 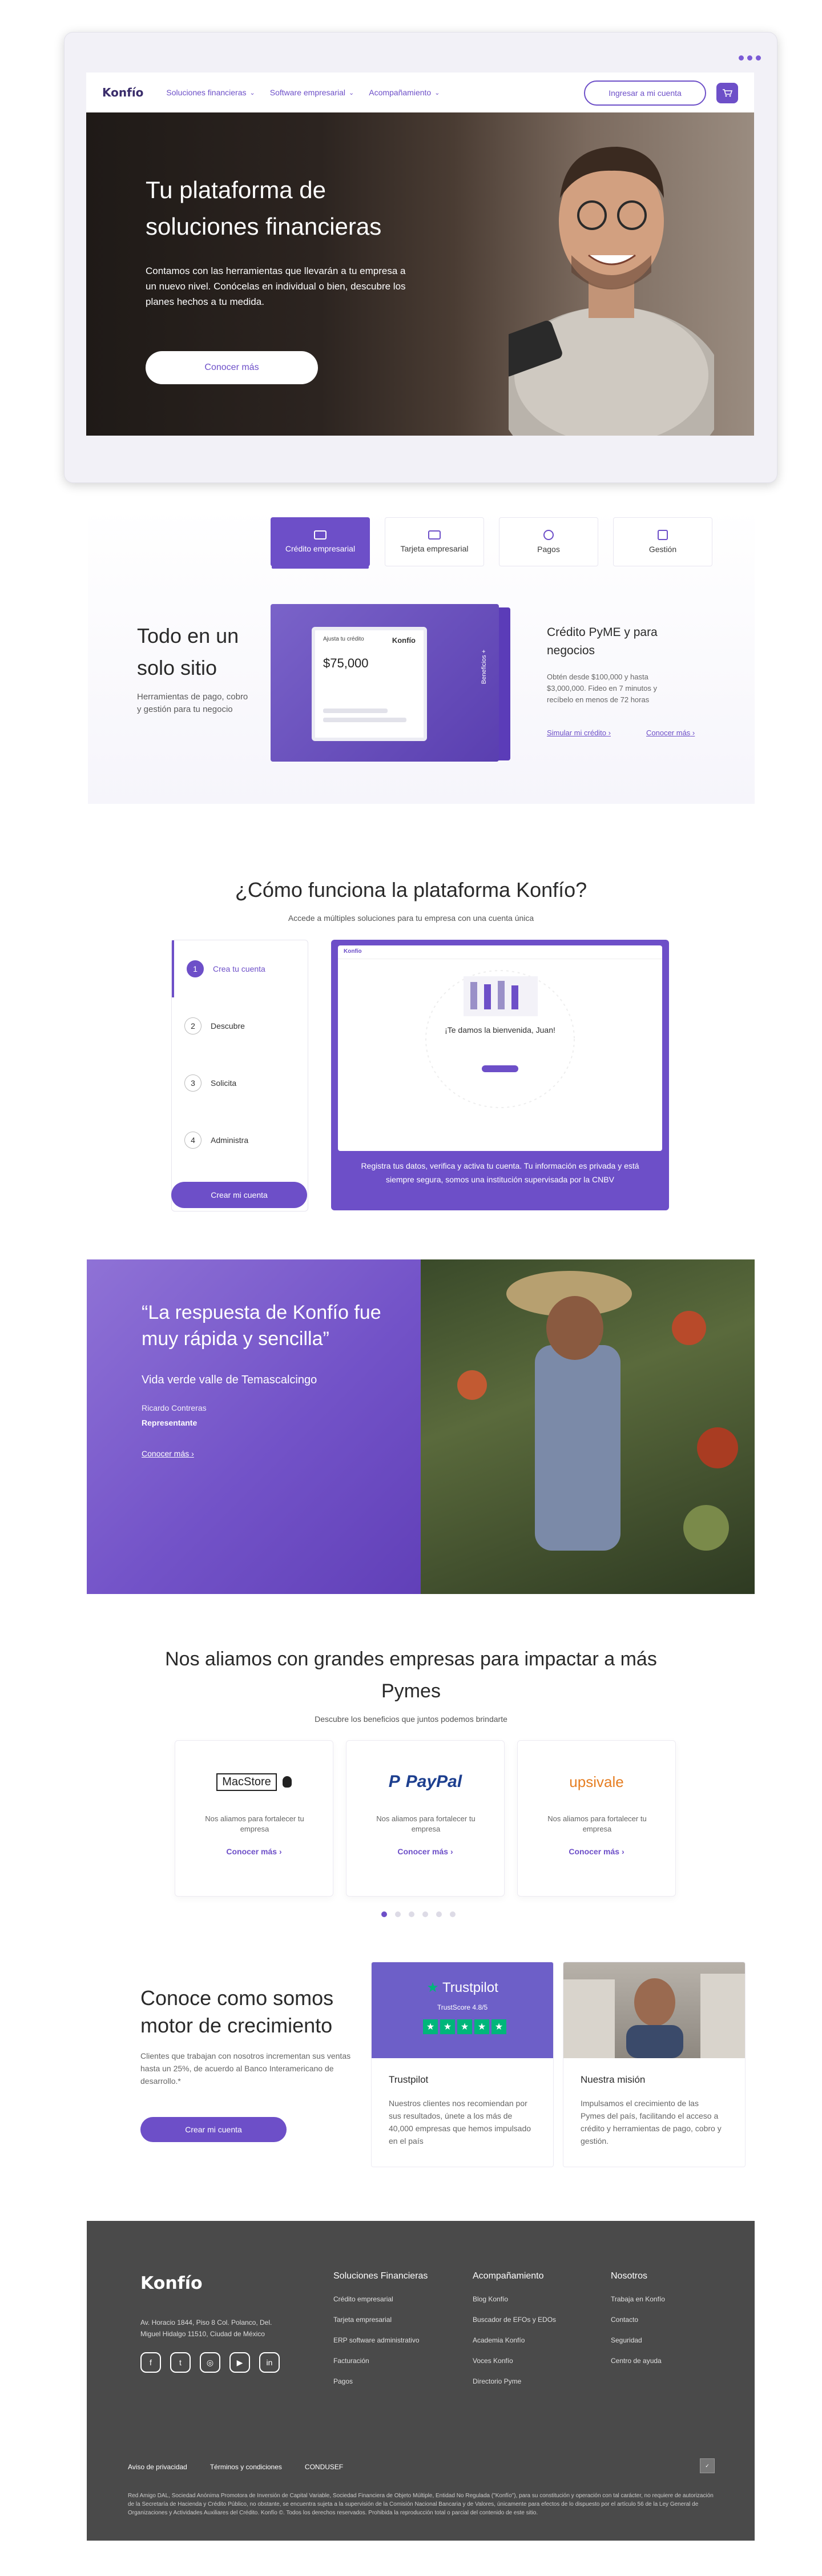 I want to click on paypal-logo: P PayPal, so click(x=425, y=1781).